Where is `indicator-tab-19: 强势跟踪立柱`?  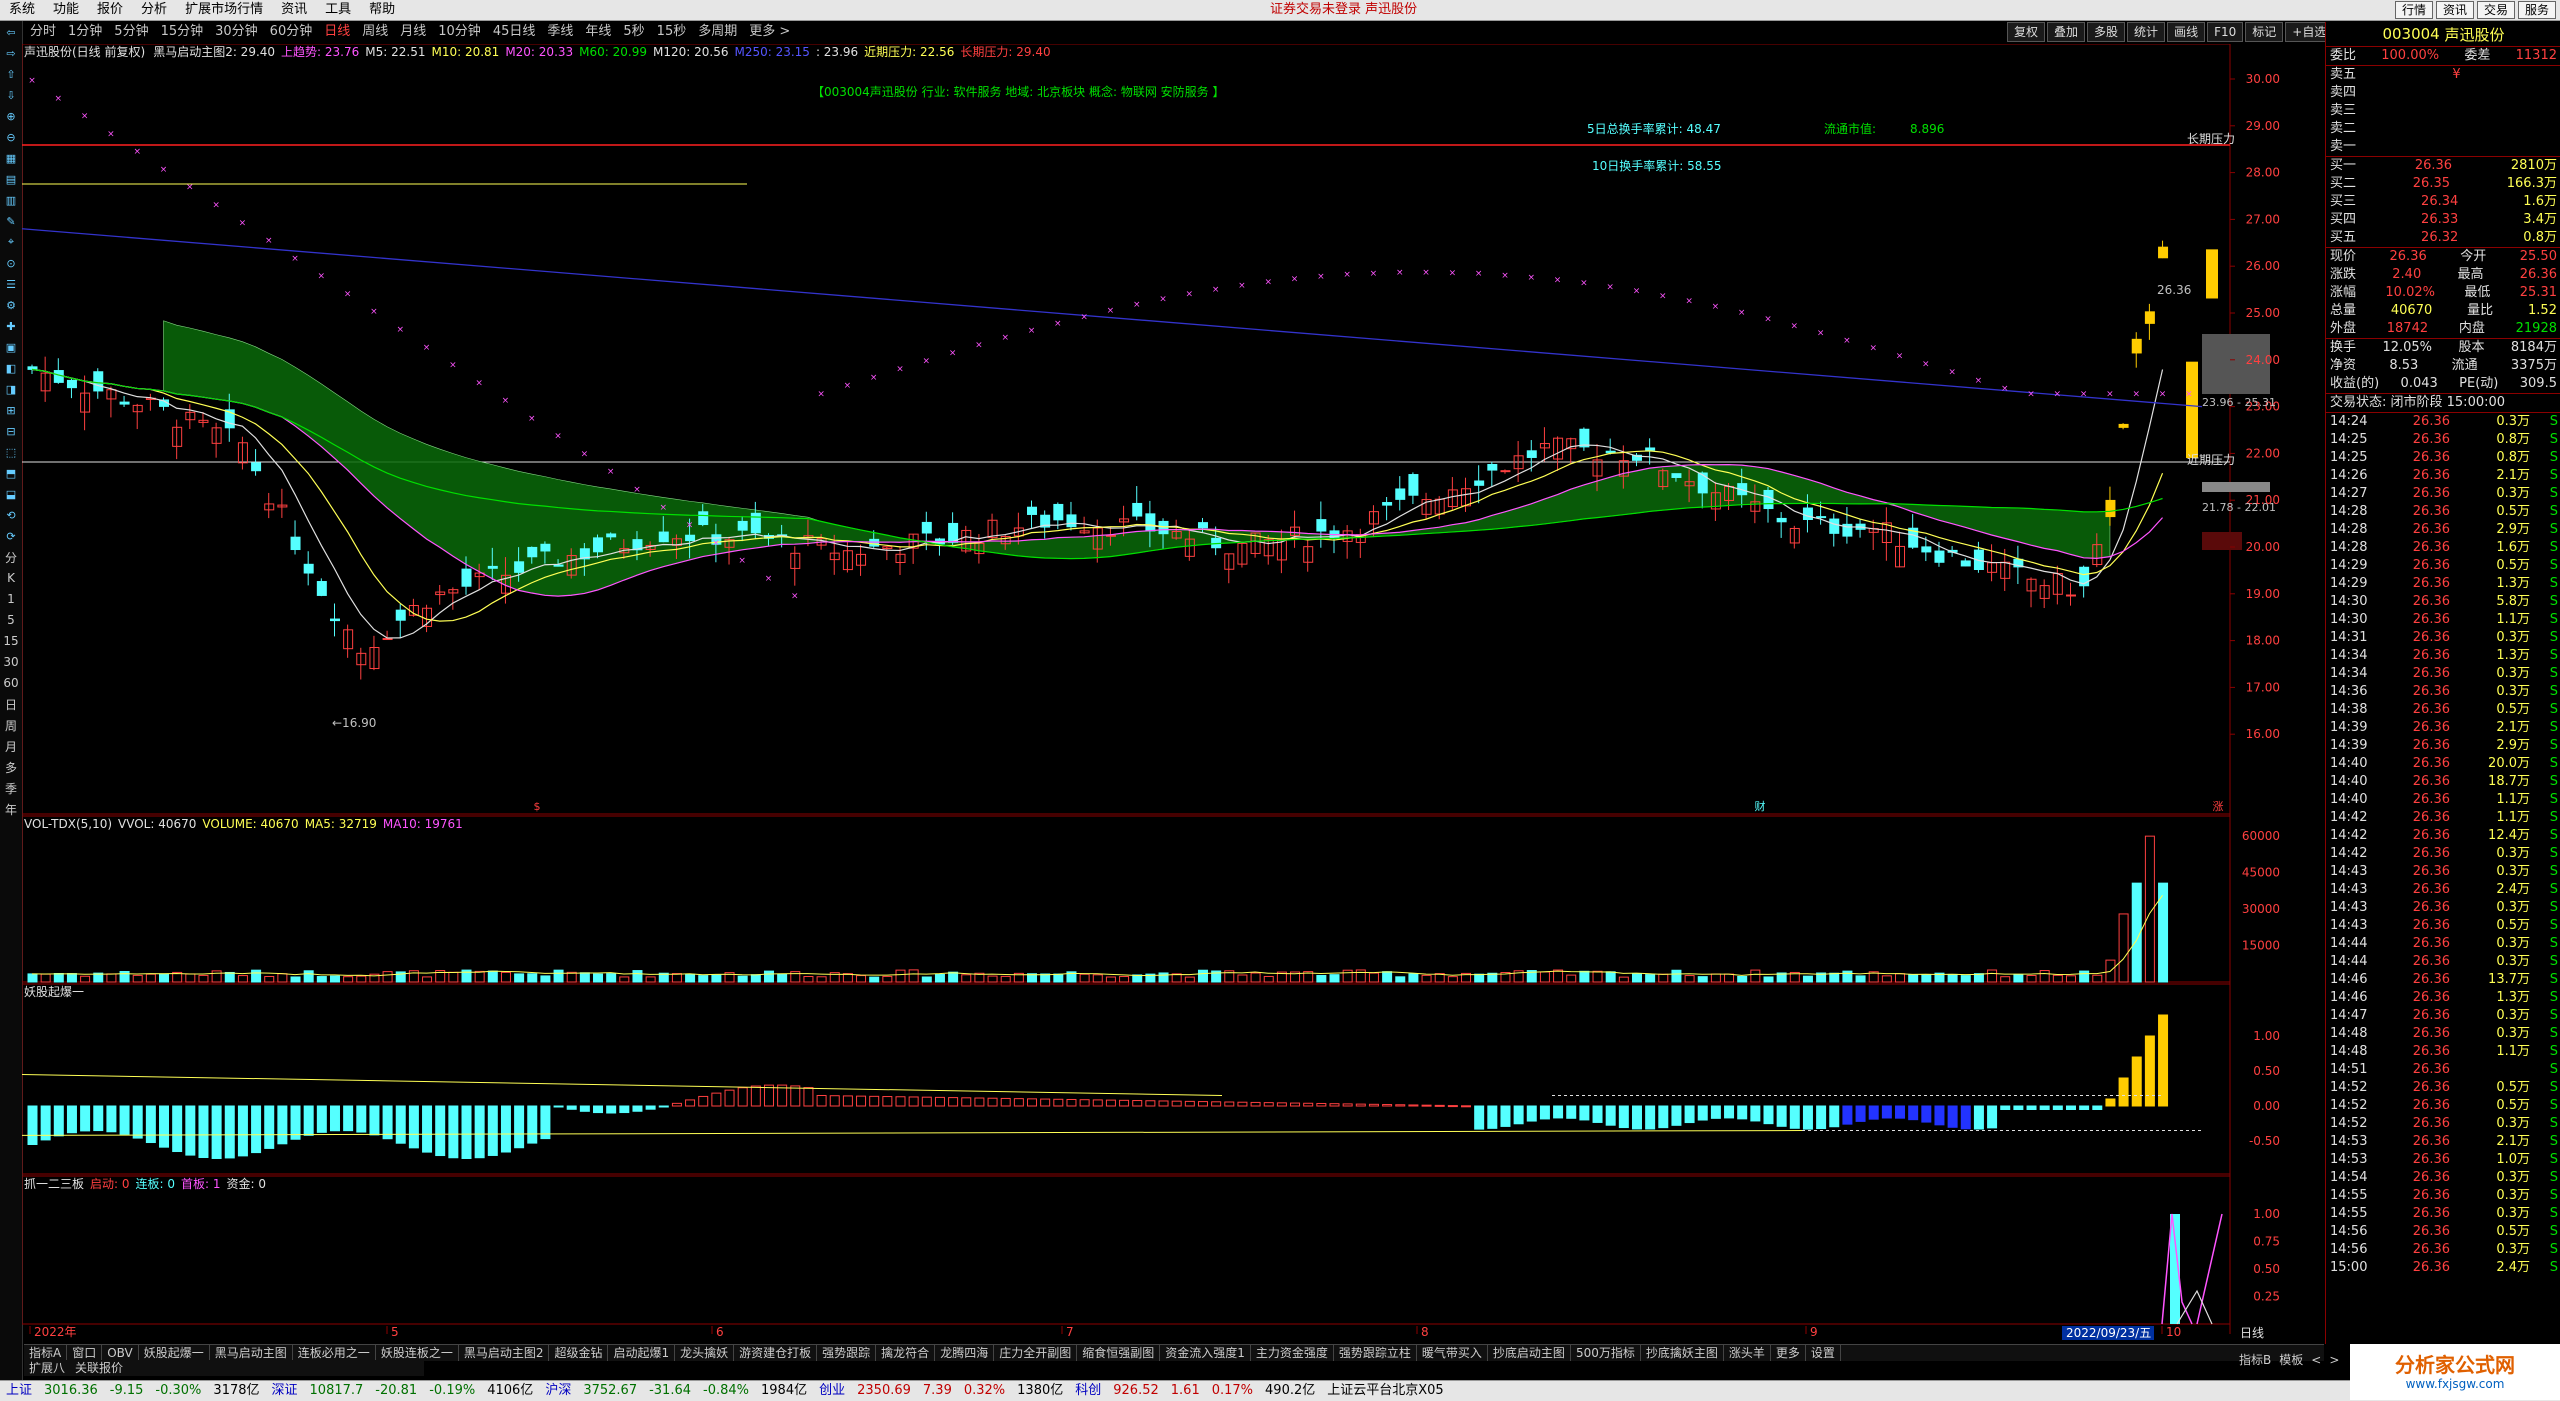
indicator-tab-19: 强势跟踪立柱 is located at coordinates (1375, 1353).